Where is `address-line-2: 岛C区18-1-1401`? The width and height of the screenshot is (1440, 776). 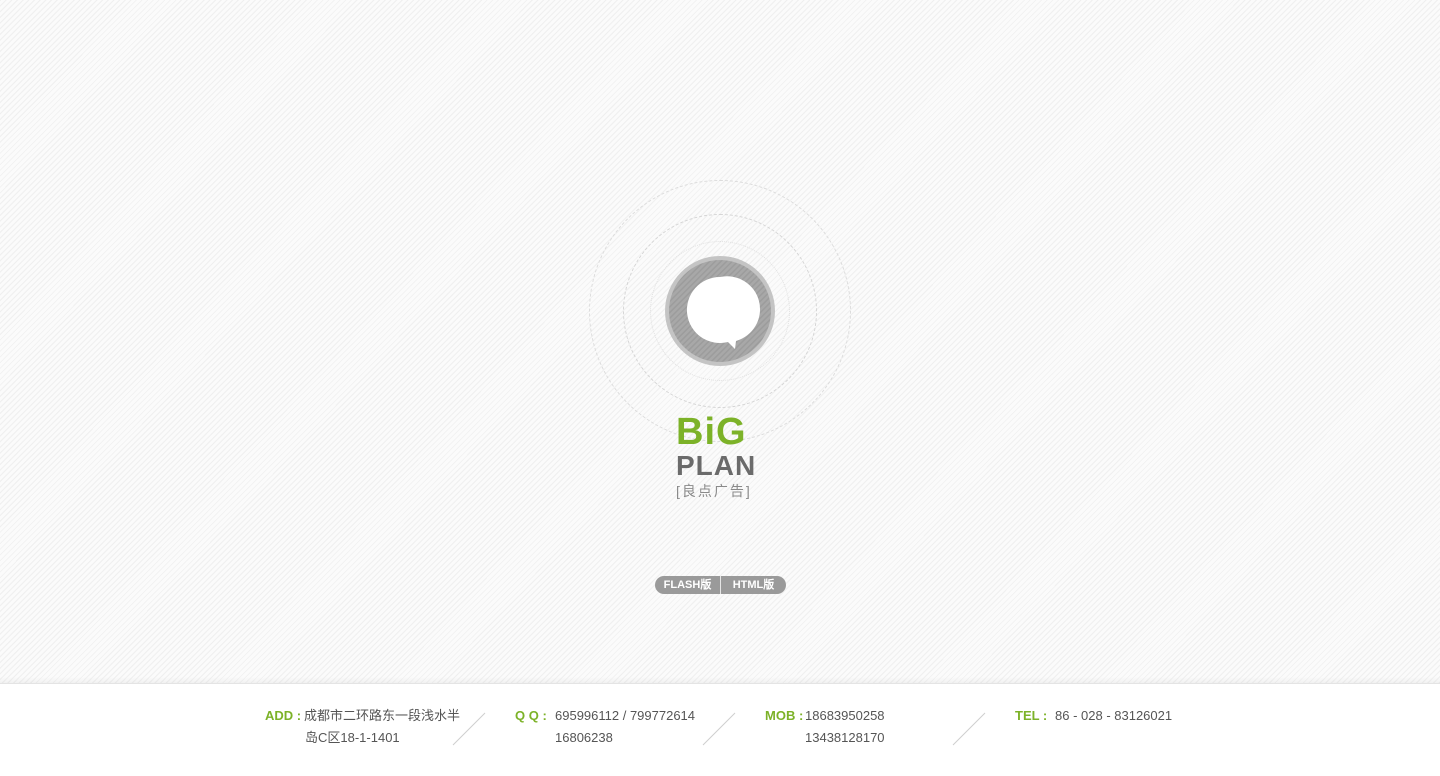 address-line-2: 岛C区18-1-1401 is located at coordinates (352, 737).